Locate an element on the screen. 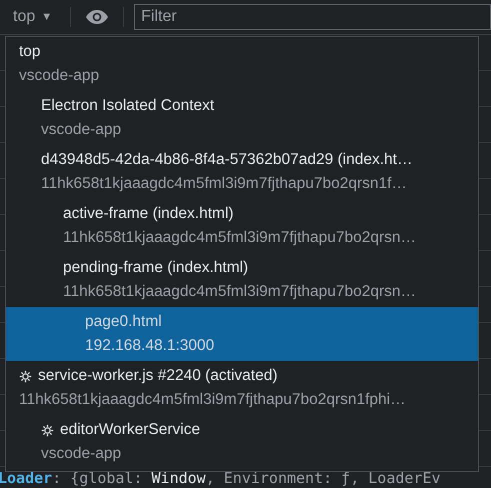 This screenshot has width=491, height=488. context-origin: 192.168.48.1:3000 is located at coordinates (150, 346).